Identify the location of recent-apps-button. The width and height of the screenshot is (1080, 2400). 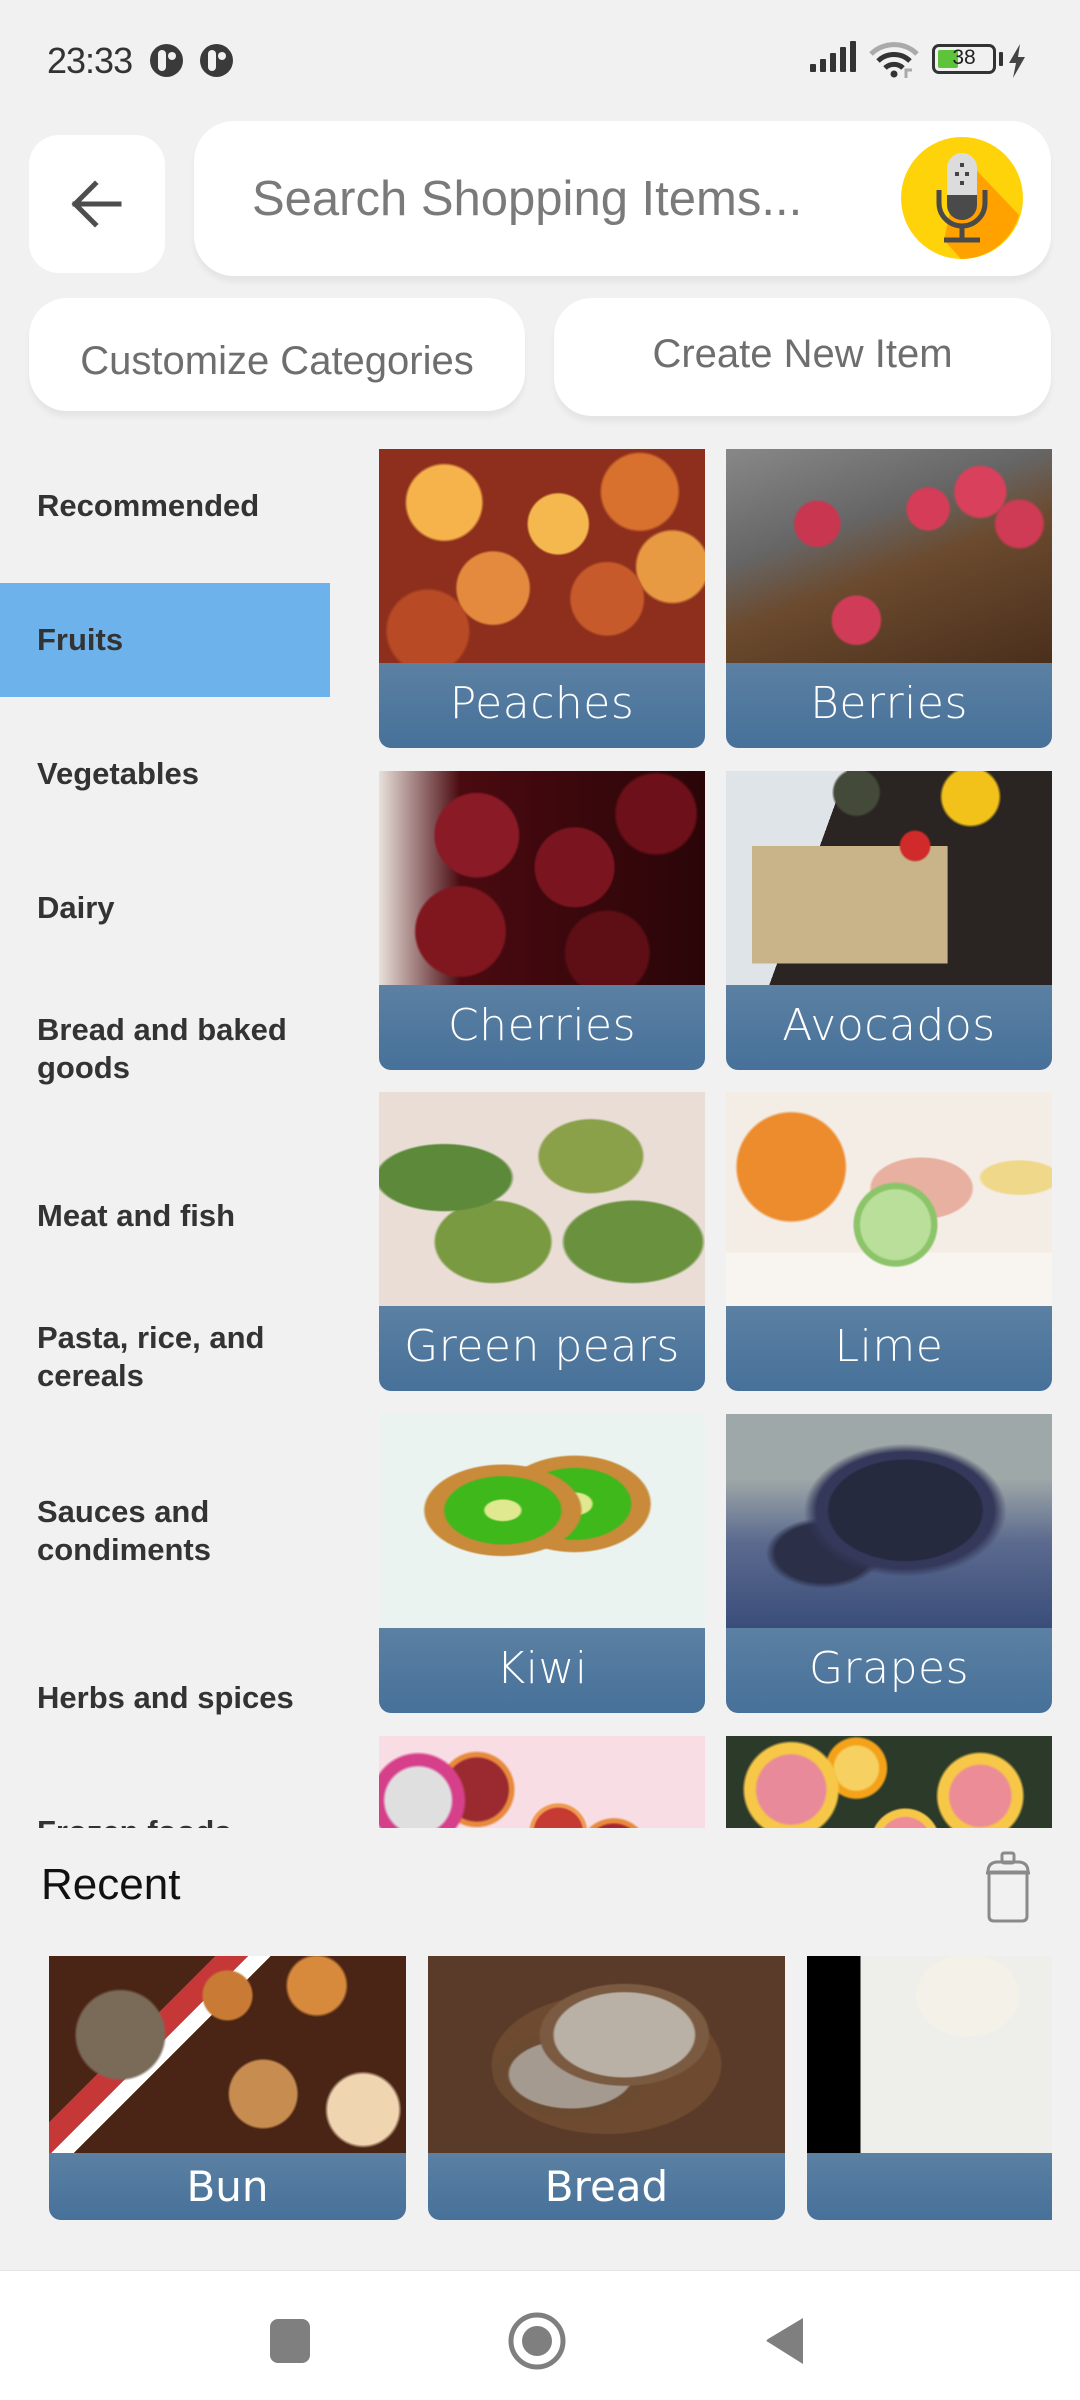
(290, 2341).